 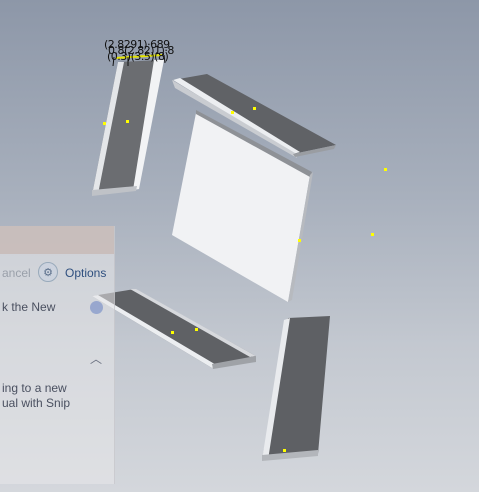 I want to click on snip-body-line: ing to a new, so click(x=34, y=388).